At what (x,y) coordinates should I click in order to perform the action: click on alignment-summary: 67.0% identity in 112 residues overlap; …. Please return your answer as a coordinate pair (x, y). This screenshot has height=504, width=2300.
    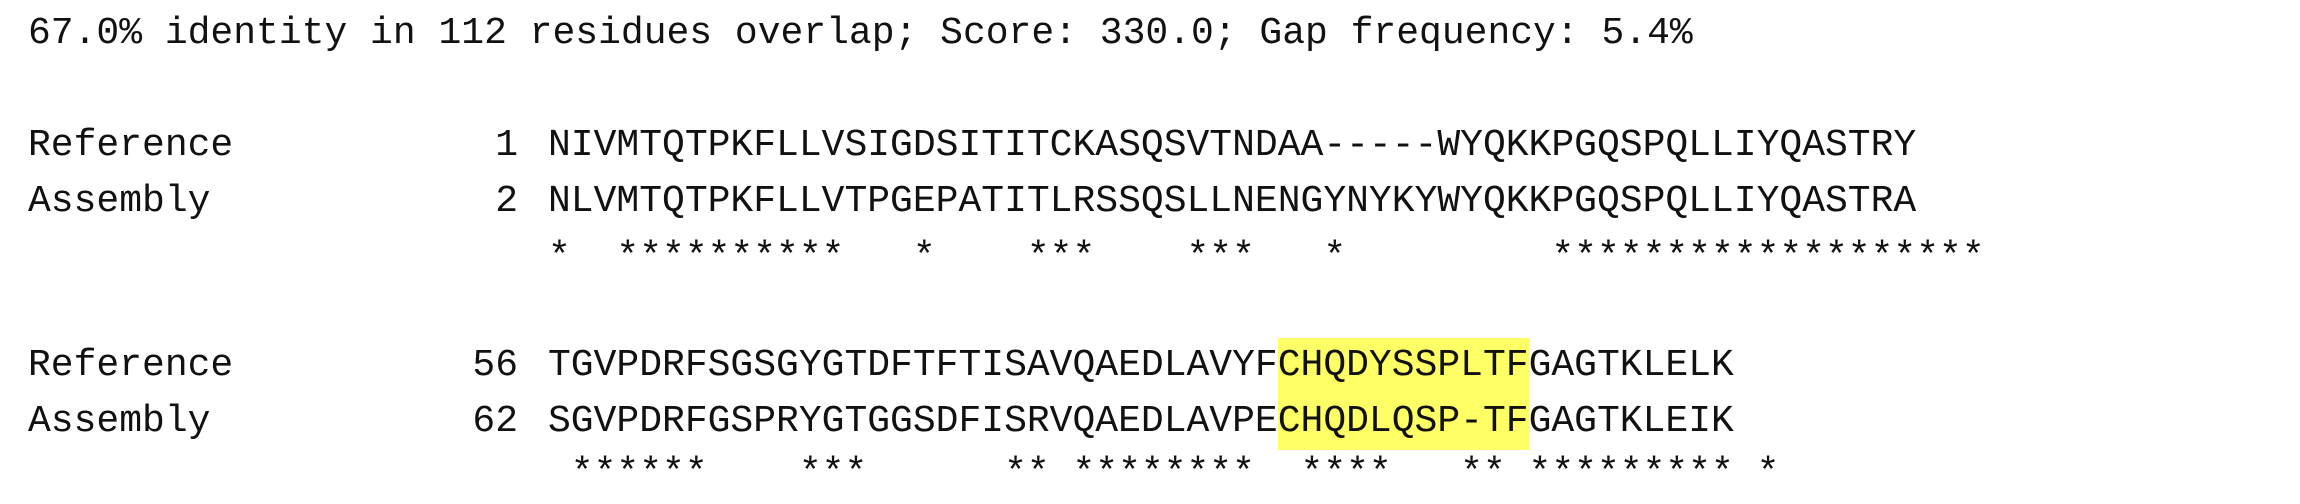
    Looking at the image, I should click on (860, 33).